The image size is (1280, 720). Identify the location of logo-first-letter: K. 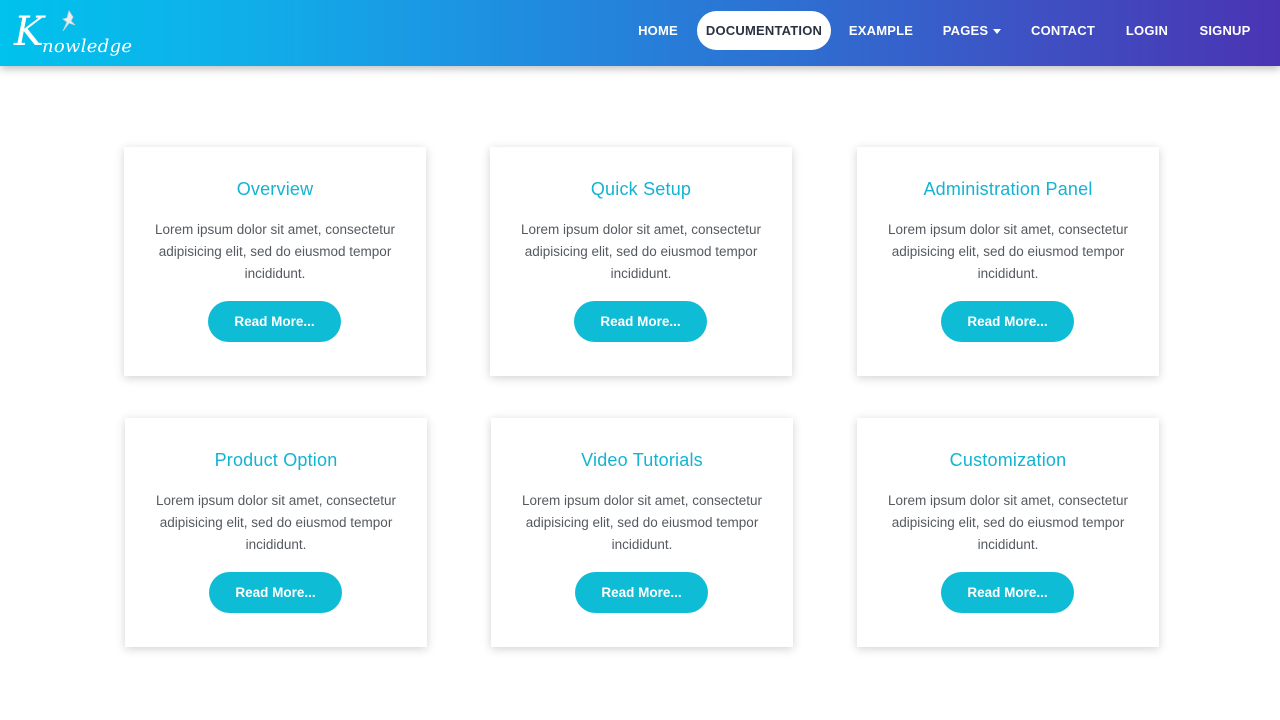
(29, 32).